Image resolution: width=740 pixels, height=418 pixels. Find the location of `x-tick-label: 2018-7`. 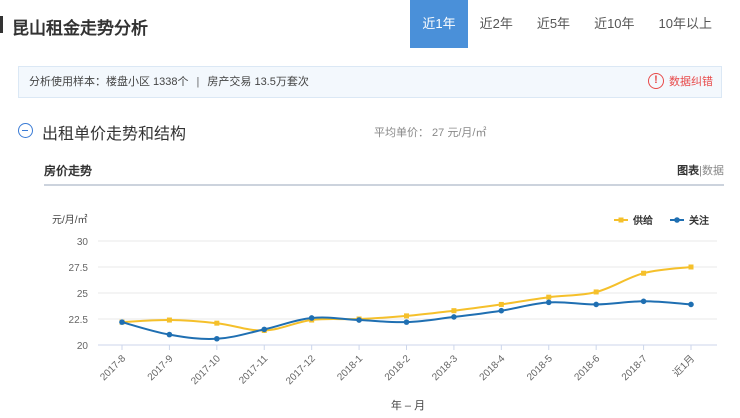

x-tick-label: 2018-7 is located at coordinates (635, 368).